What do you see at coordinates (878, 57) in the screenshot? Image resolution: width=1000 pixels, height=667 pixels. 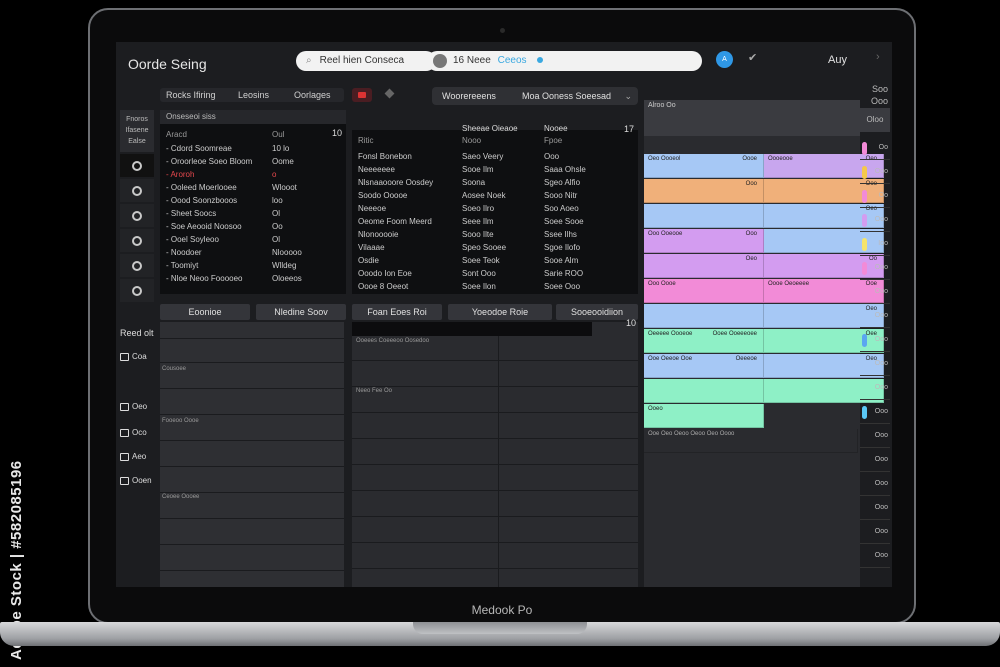 I see `chevron-right-icon: ›` at bounding box center [878, 57].